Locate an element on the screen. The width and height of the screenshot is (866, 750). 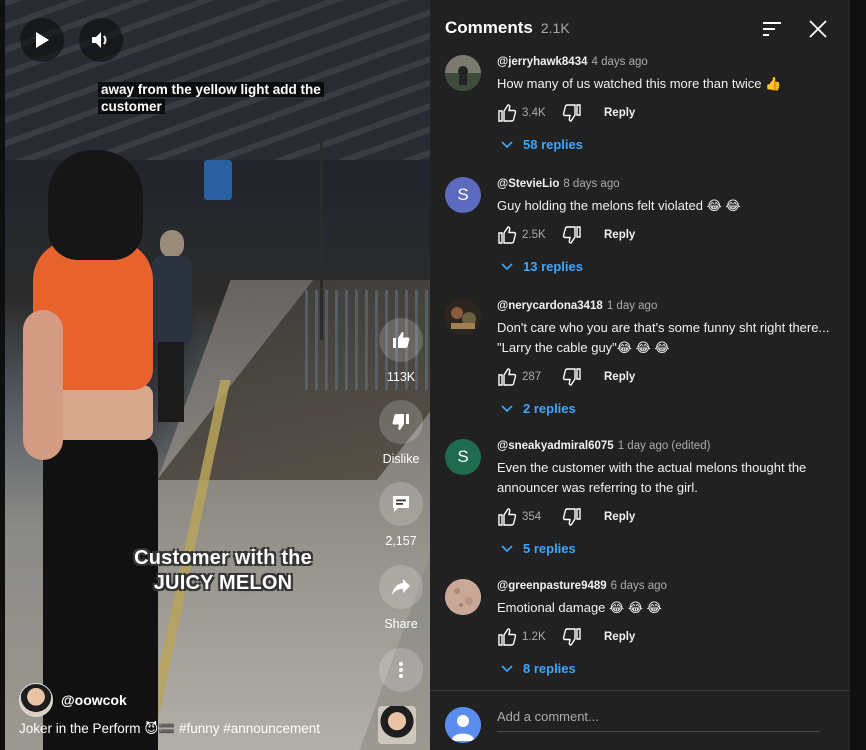
volume-button is located at coordinates (101, 40).